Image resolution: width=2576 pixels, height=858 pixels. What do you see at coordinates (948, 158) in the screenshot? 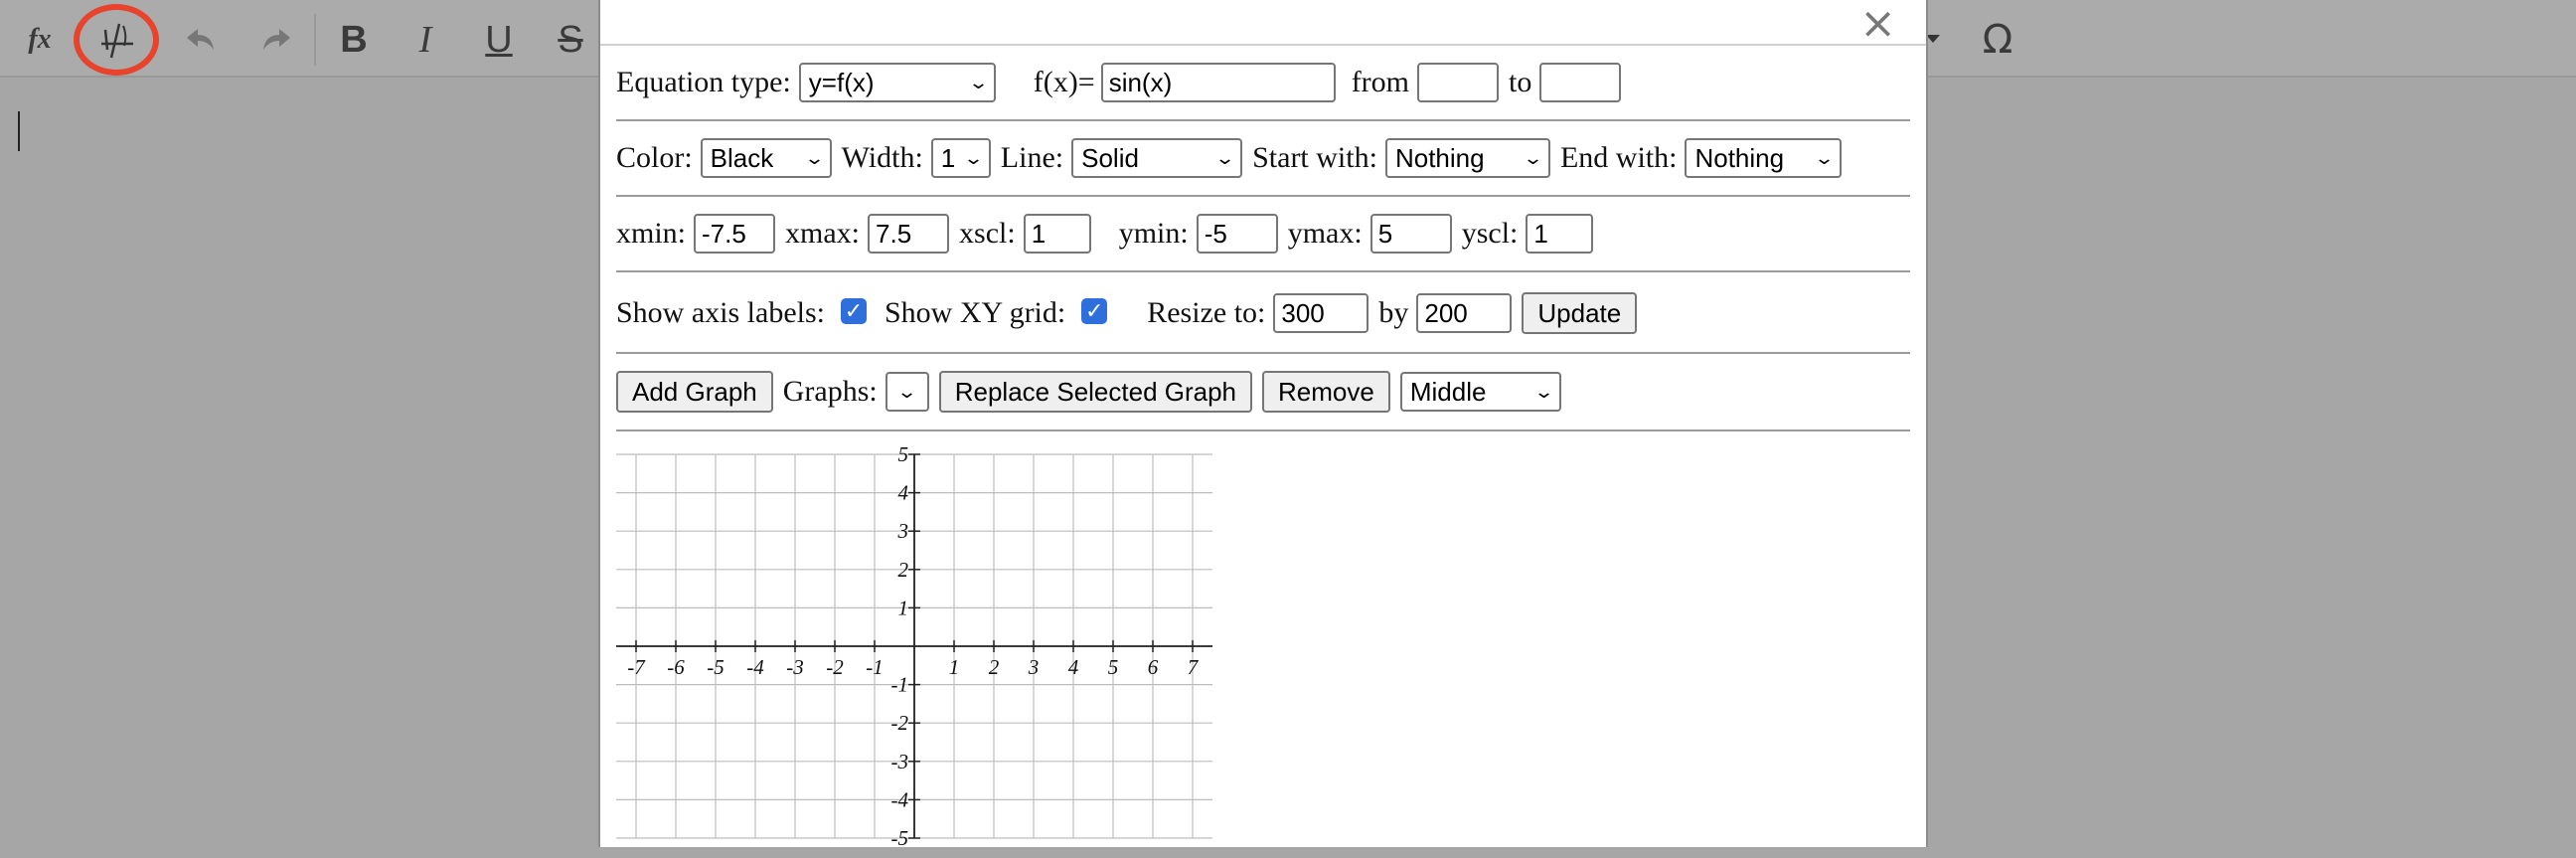
I see `width-value: 1` at bounding box center [948, 158].